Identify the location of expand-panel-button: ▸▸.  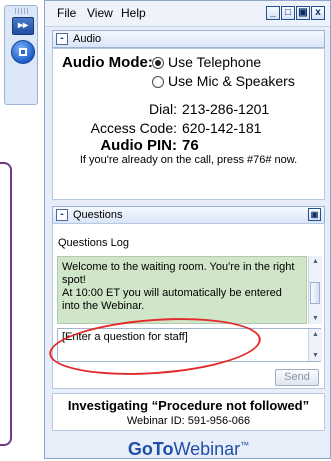
(23, 26).